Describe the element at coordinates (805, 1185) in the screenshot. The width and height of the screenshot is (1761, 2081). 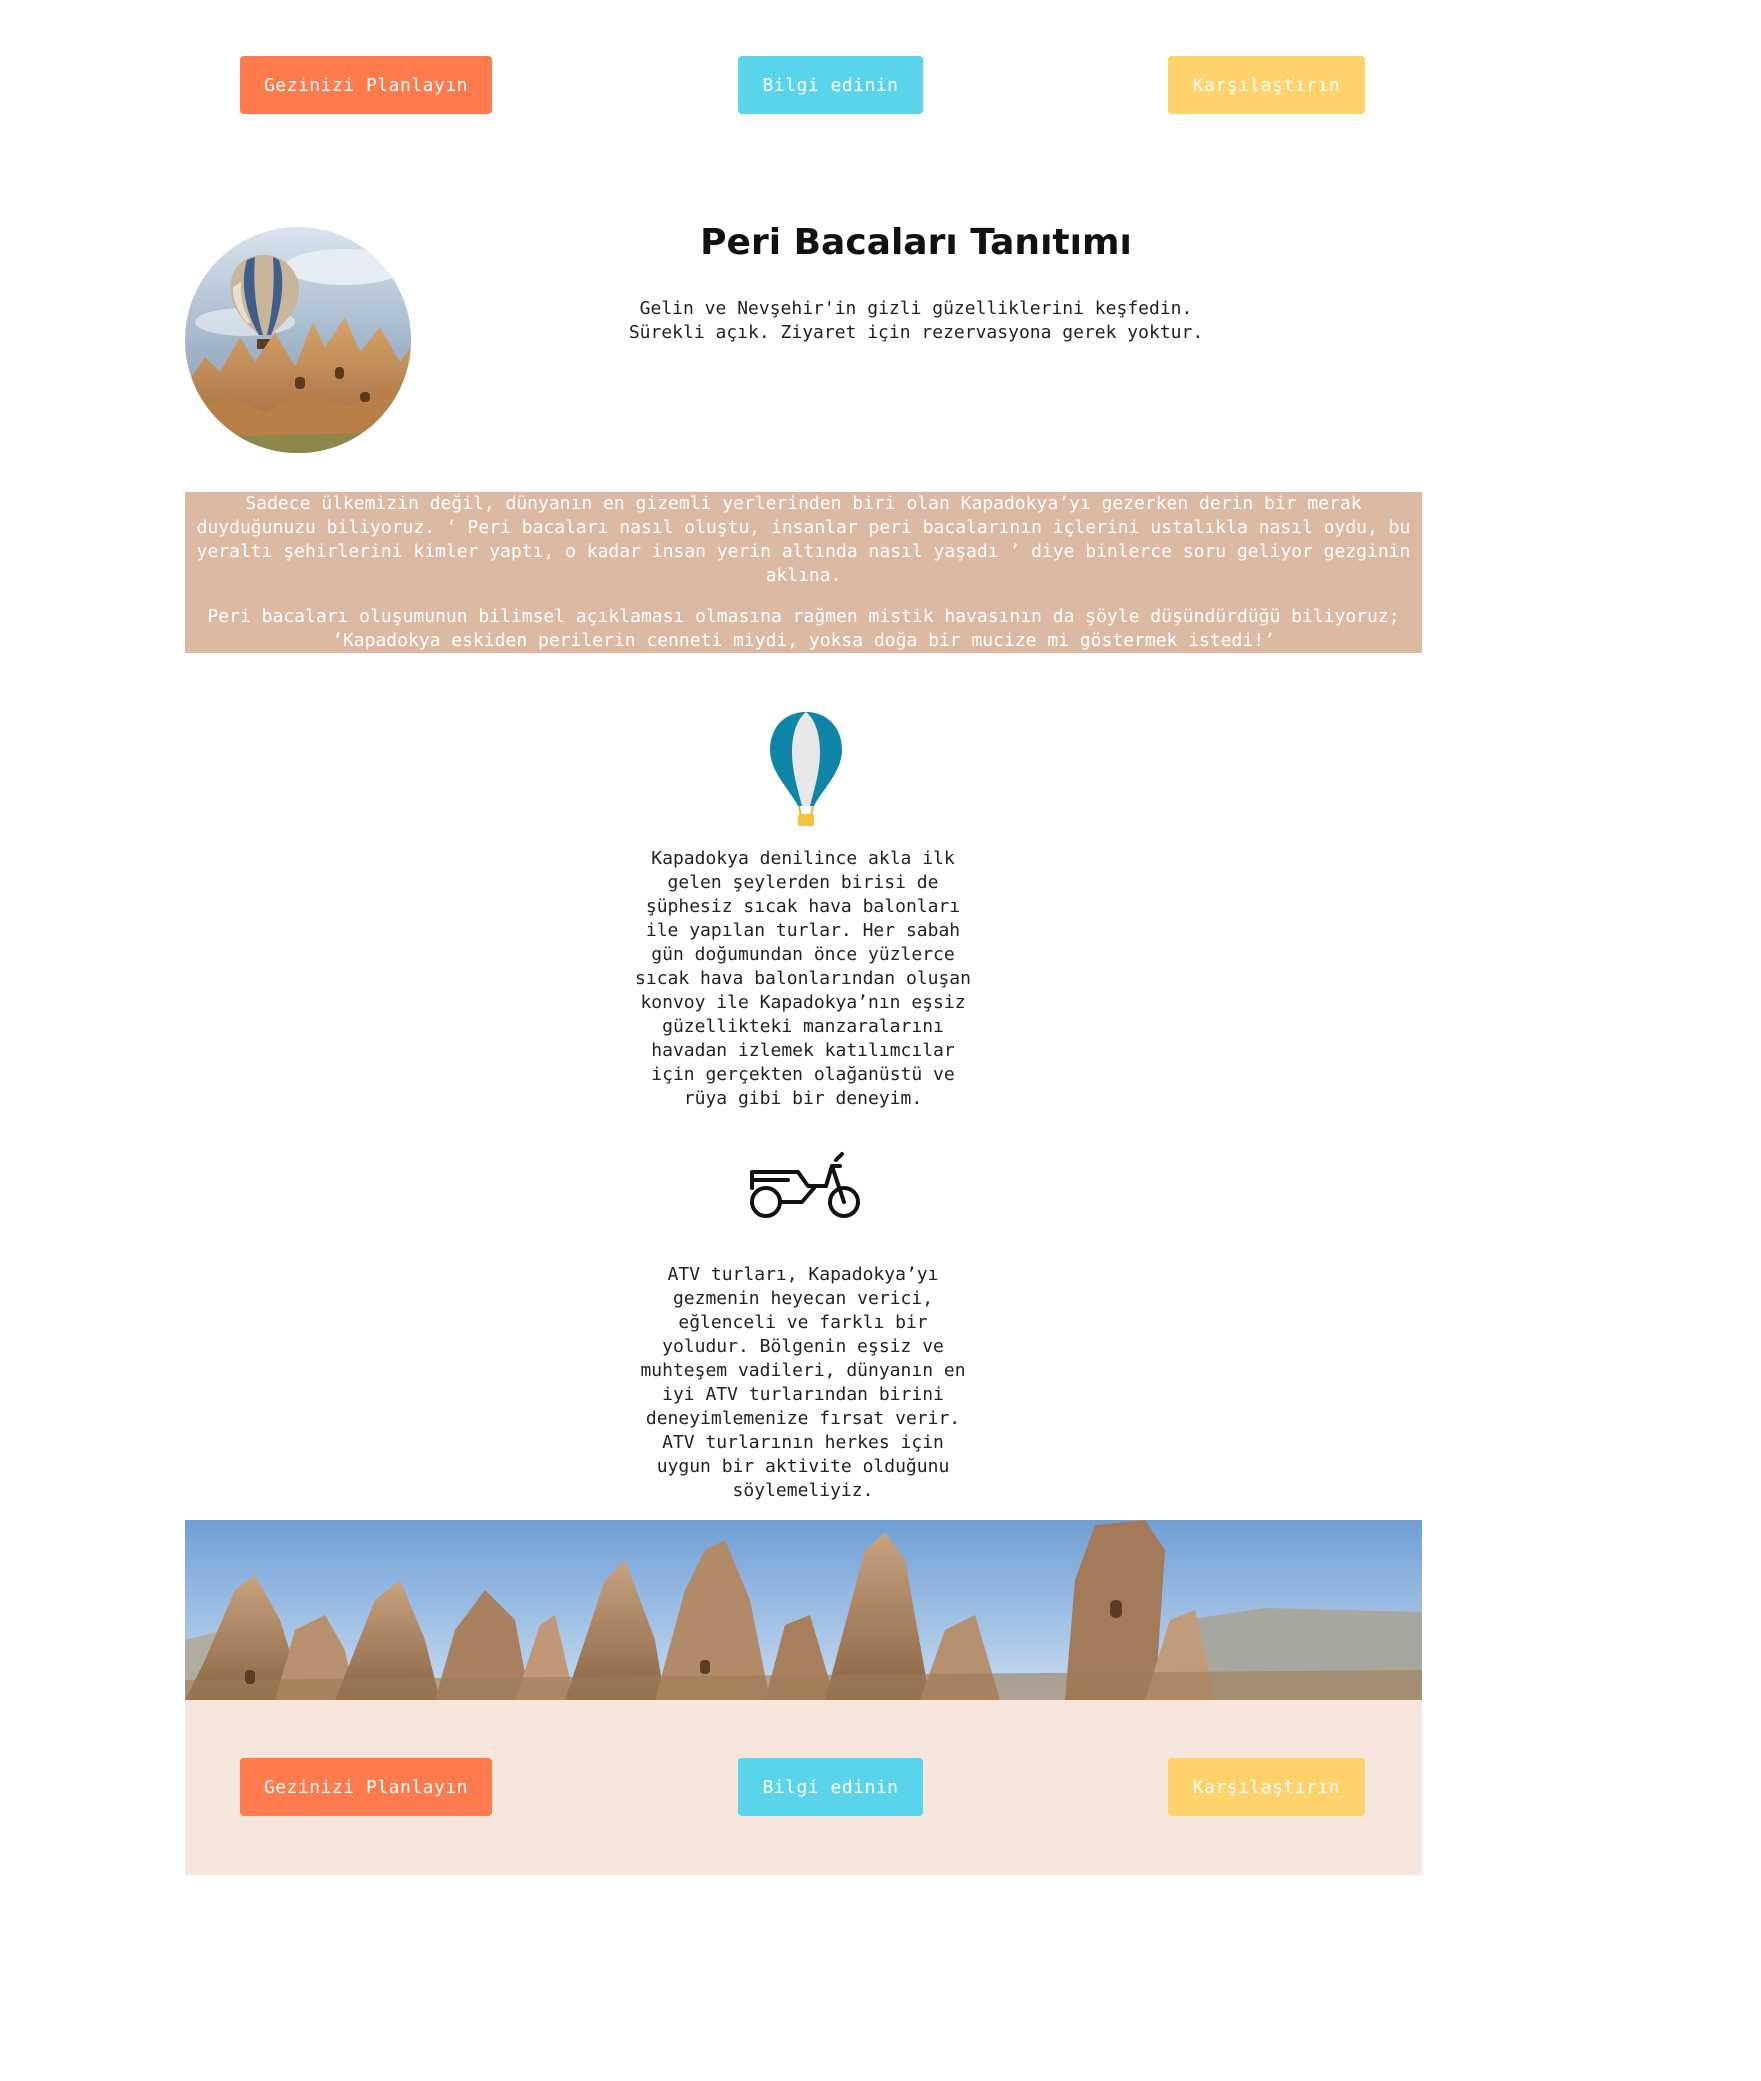
I see `atv-icon` at that location.